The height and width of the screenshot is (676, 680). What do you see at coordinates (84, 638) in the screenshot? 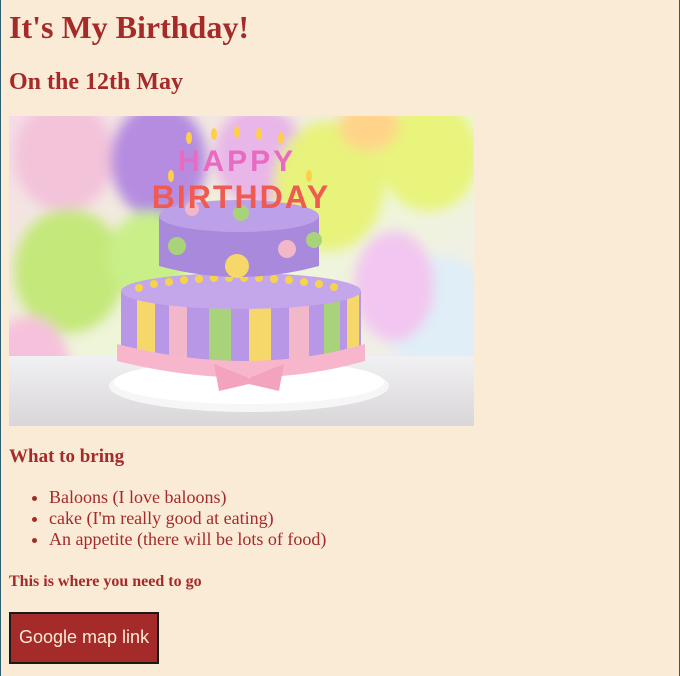
I see `google-map-link-button: Google map link` at bounding box center [84, 638].